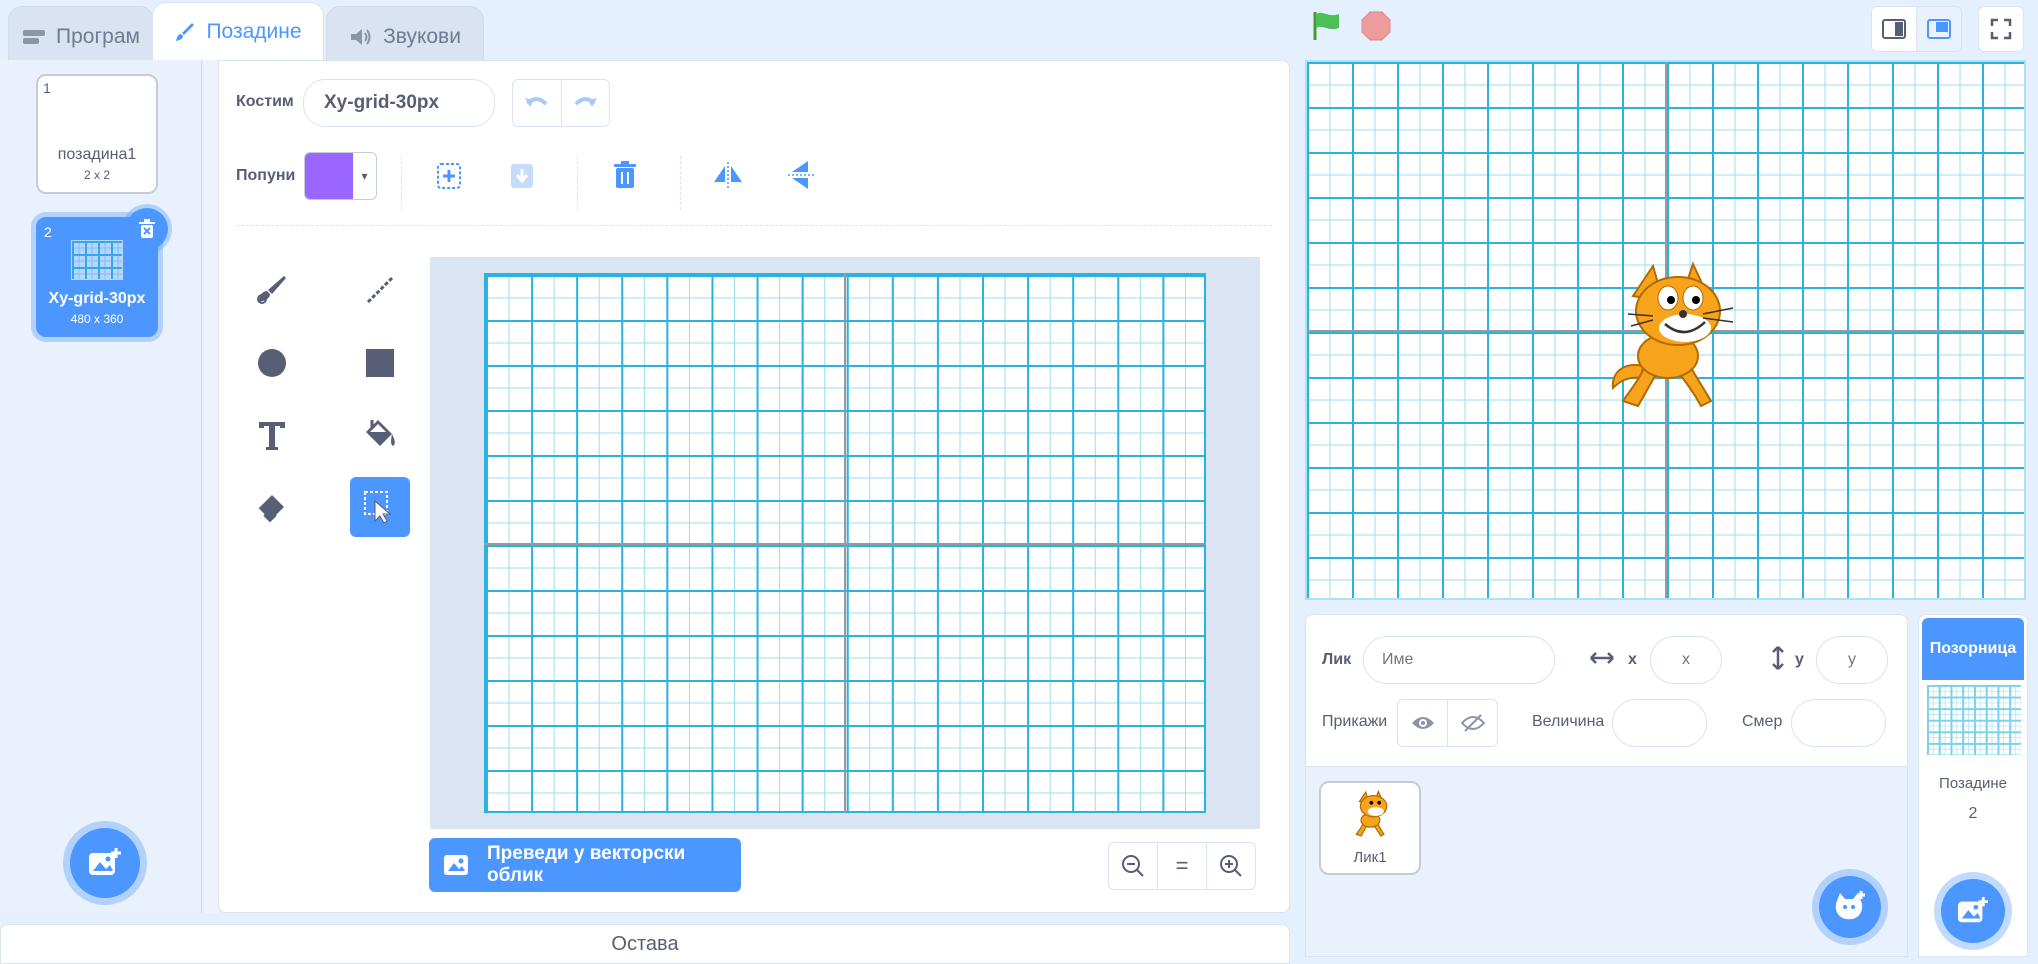  What do you see at coordinates (380, 507) in the screenshot?
I see `select-tool` at bounding box center [380, 507].